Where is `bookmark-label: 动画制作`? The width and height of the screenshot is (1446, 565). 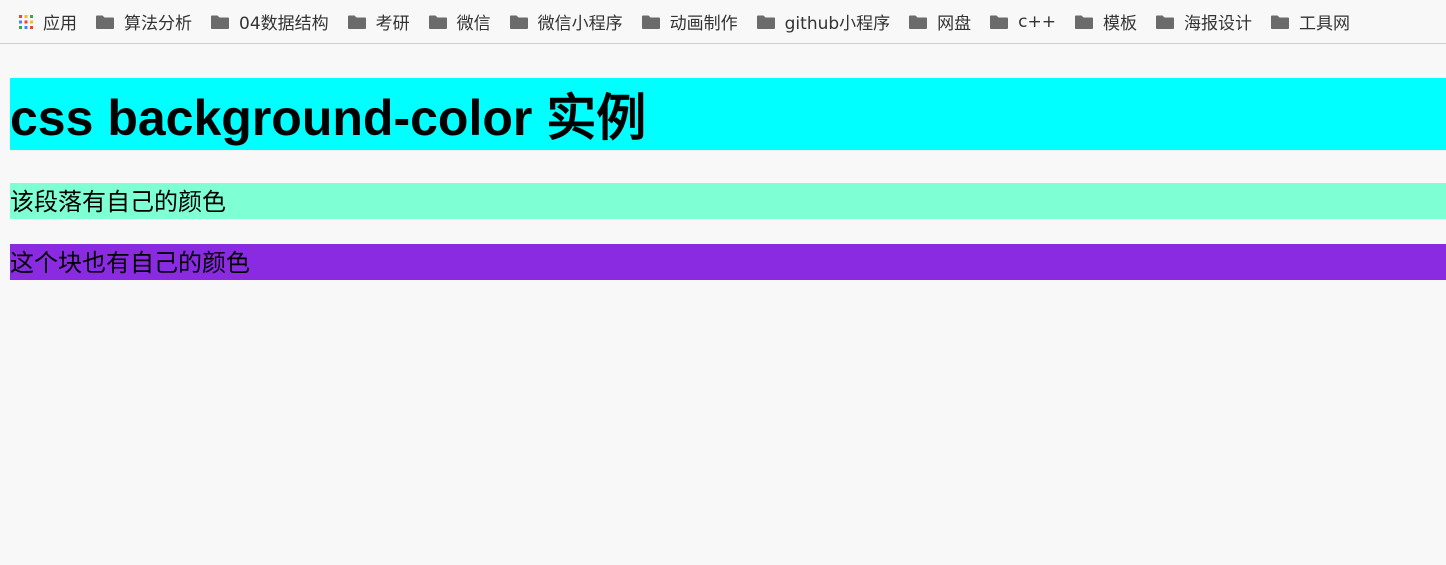 bookmark-label: 动画制作 is located at coordinates (703, 24).